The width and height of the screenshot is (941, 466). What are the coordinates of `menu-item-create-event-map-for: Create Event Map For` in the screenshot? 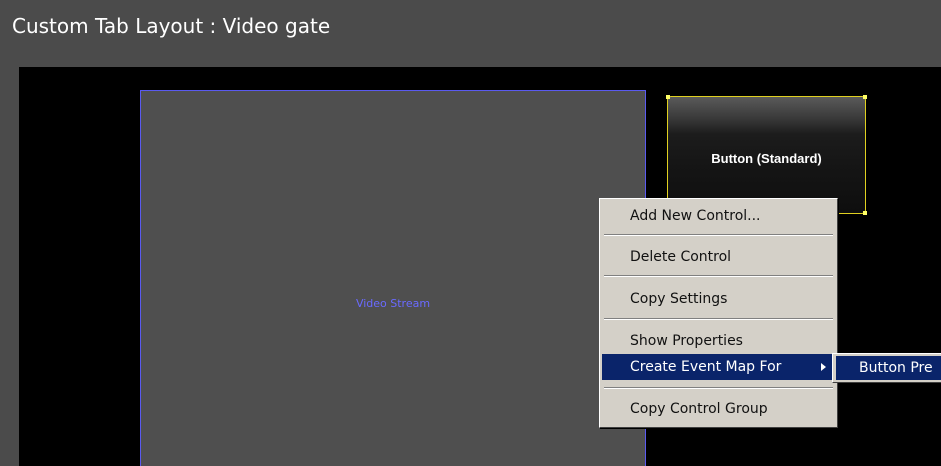 It's located at (718, 367).